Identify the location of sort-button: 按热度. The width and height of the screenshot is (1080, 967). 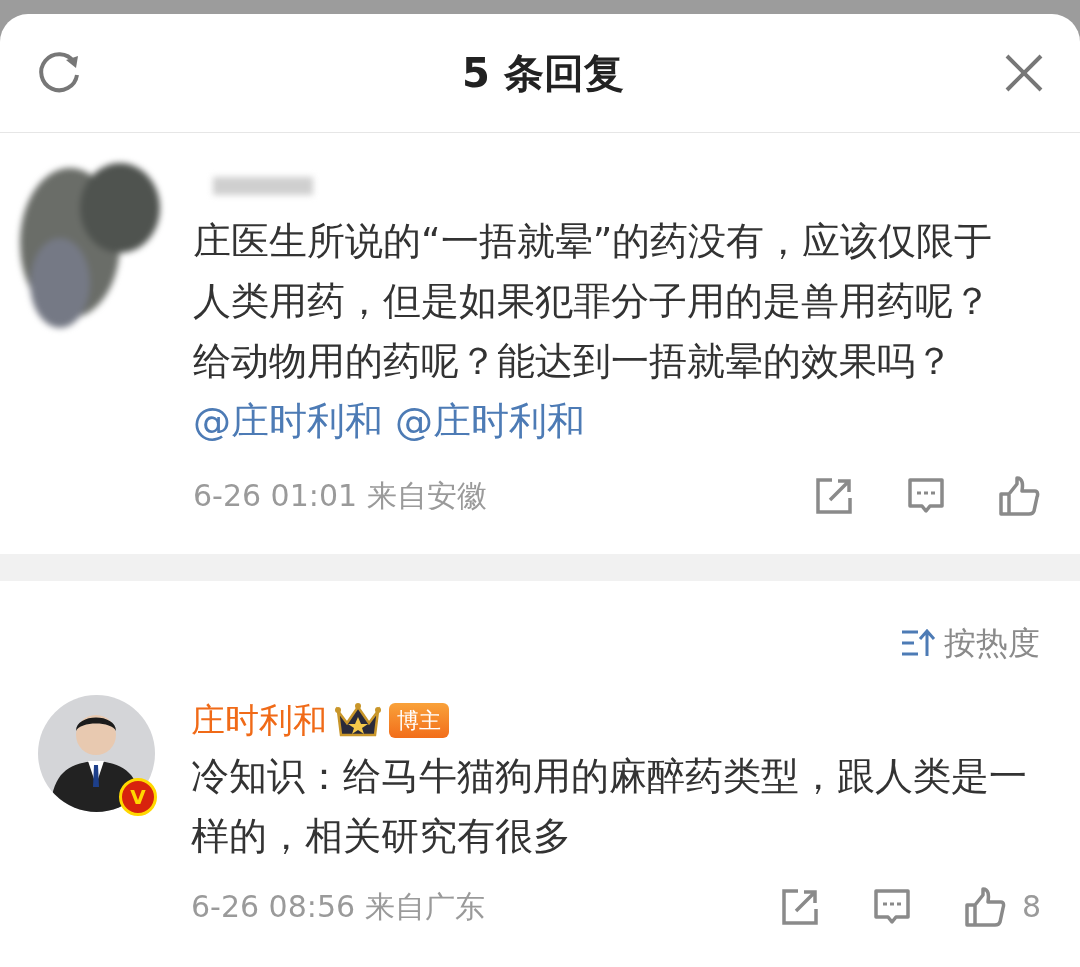
(970, 643).